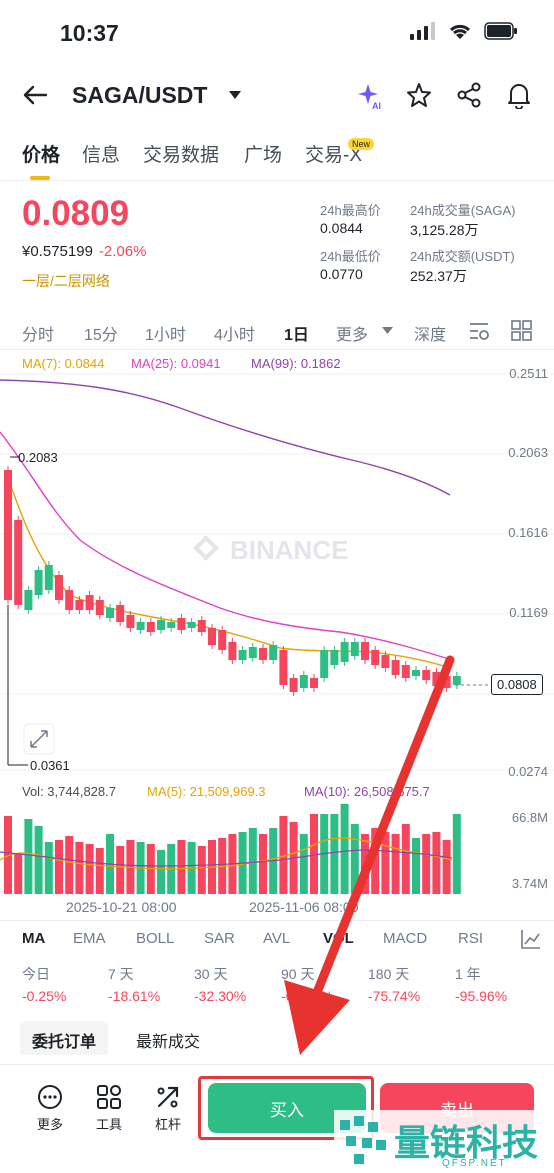 The height and width of the screenshot is (1173, 554). What do you see at coordinates (474, 1163) in the screenshot?
I see `logo-domain: QFSP.NET` at bounding box center [474, 1163].